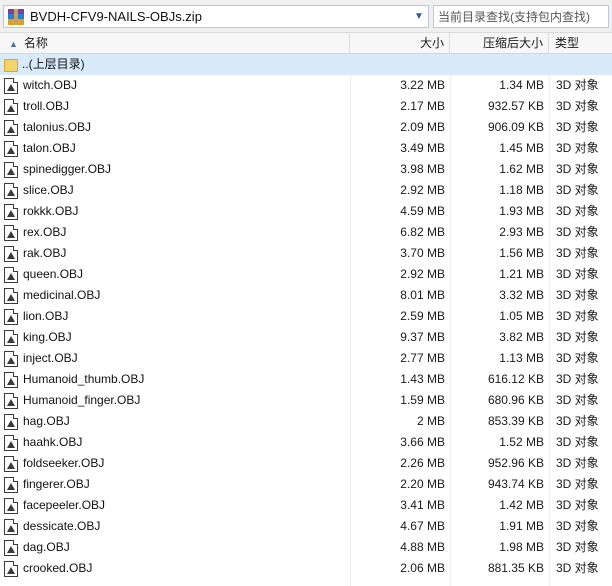 This screenshot has width=612, height=586. Describe the element at coordinates (422, 253) in the screenshot. I see `file-size: 3.70 MB` at that location.